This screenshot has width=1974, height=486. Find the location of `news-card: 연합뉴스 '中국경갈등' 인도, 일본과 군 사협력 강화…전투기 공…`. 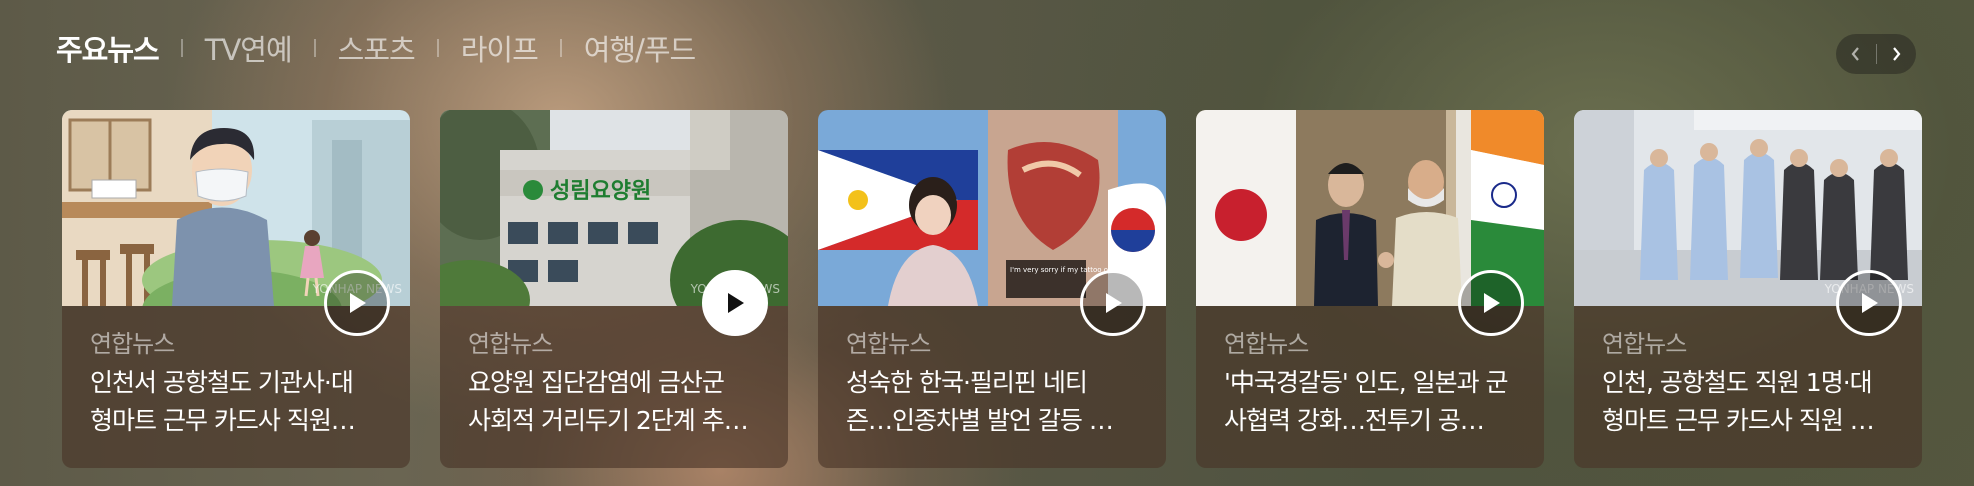

news-card: 연합뉴스 '中국경갈등' 인도, 일본과 군 사협력 강화…전투기 공… is located at coordinates (1370, 289).